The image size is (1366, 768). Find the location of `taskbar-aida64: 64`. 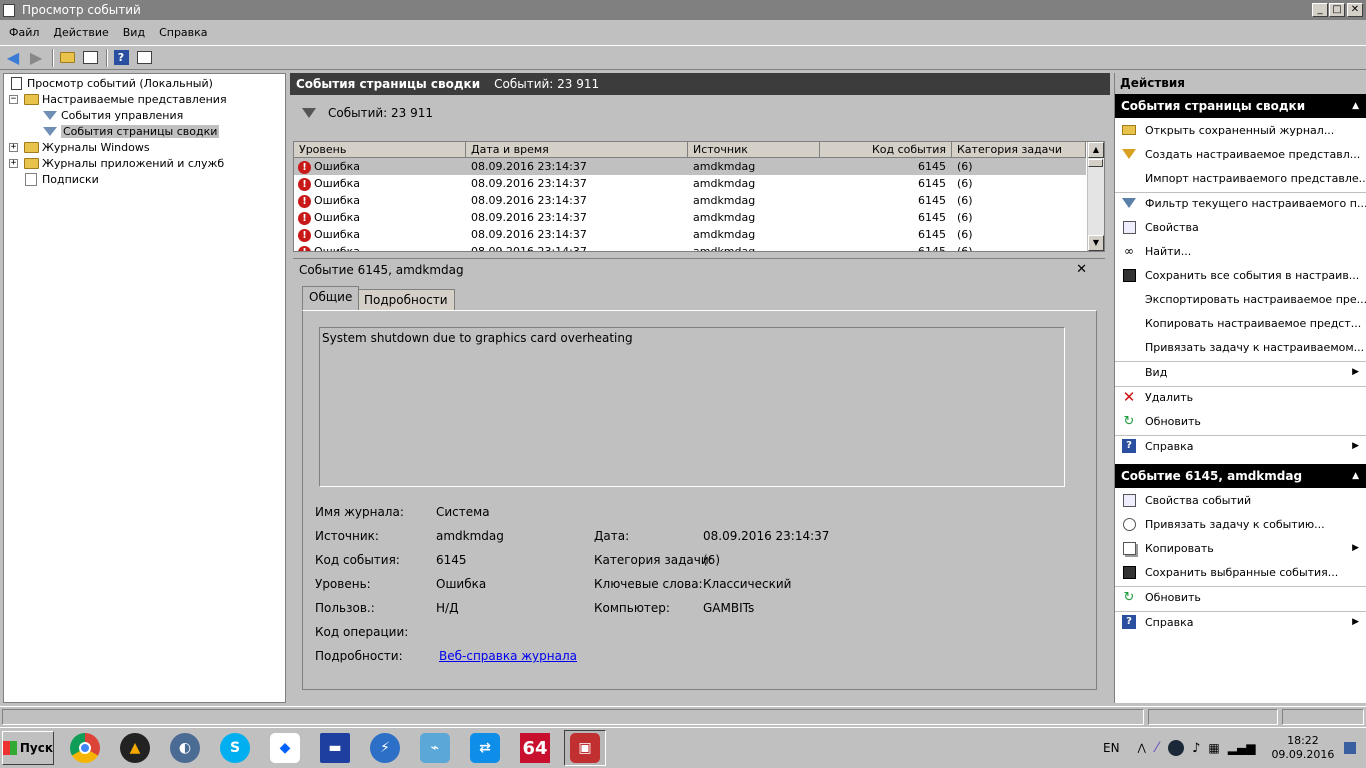

taskbar-aida64: 64 is located at coordinates (535, 748).